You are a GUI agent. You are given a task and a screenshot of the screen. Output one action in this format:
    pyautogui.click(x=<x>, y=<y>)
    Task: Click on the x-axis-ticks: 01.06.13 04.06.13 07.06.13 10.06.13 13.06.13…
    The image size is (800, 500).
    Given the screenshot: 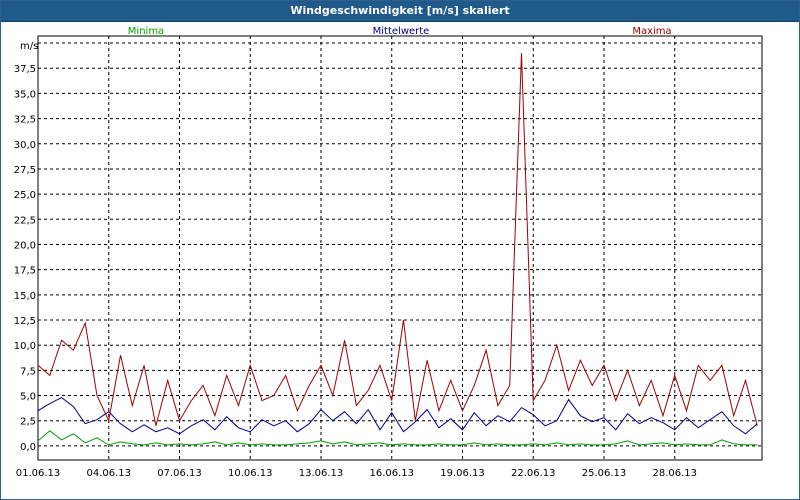 What is the action you would take?
    pyautogui.click(x=356, y=473)
    